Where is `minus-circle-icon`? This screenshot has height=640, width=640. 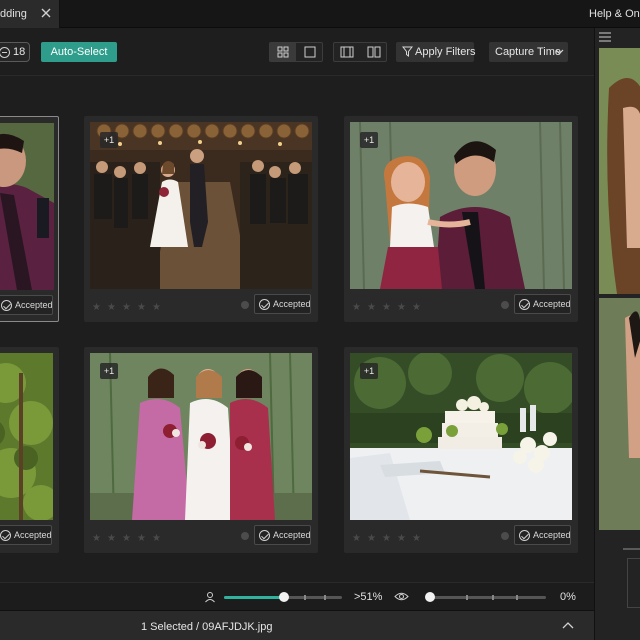
minus-circle-icon is located at coordinates (5, 52).